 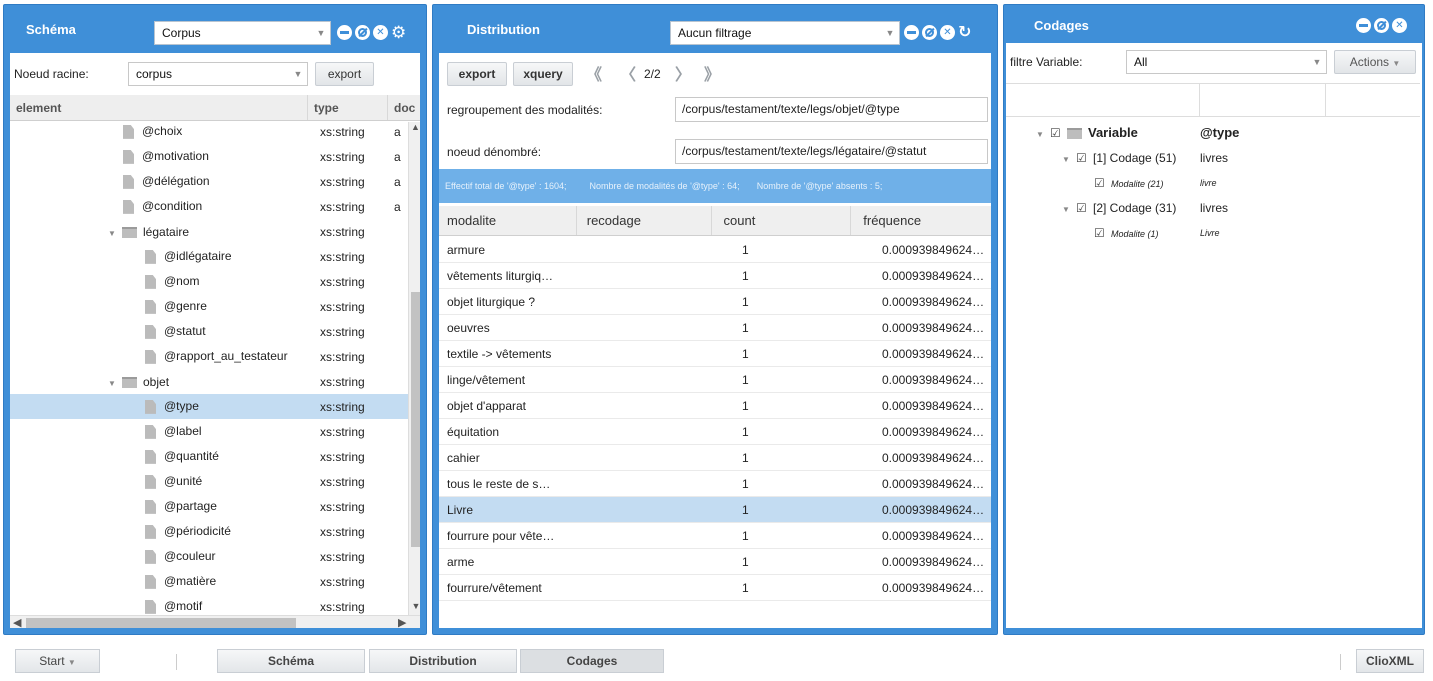 What do you see at coordinates (1213, 157) in the screenshot?
I see `tree-node: ▼ ☑ [1] Codage (51) livres` at bounding box center [1213, 157].